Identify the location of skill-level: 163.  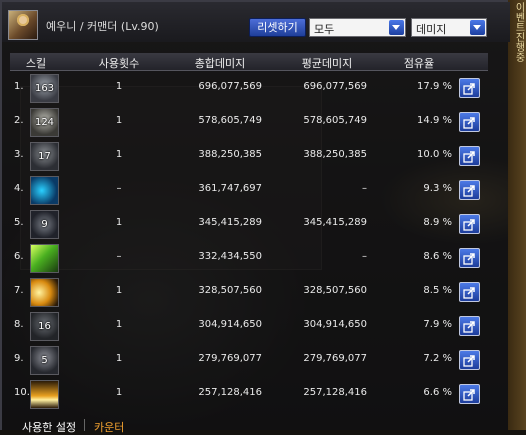
(44, 88).